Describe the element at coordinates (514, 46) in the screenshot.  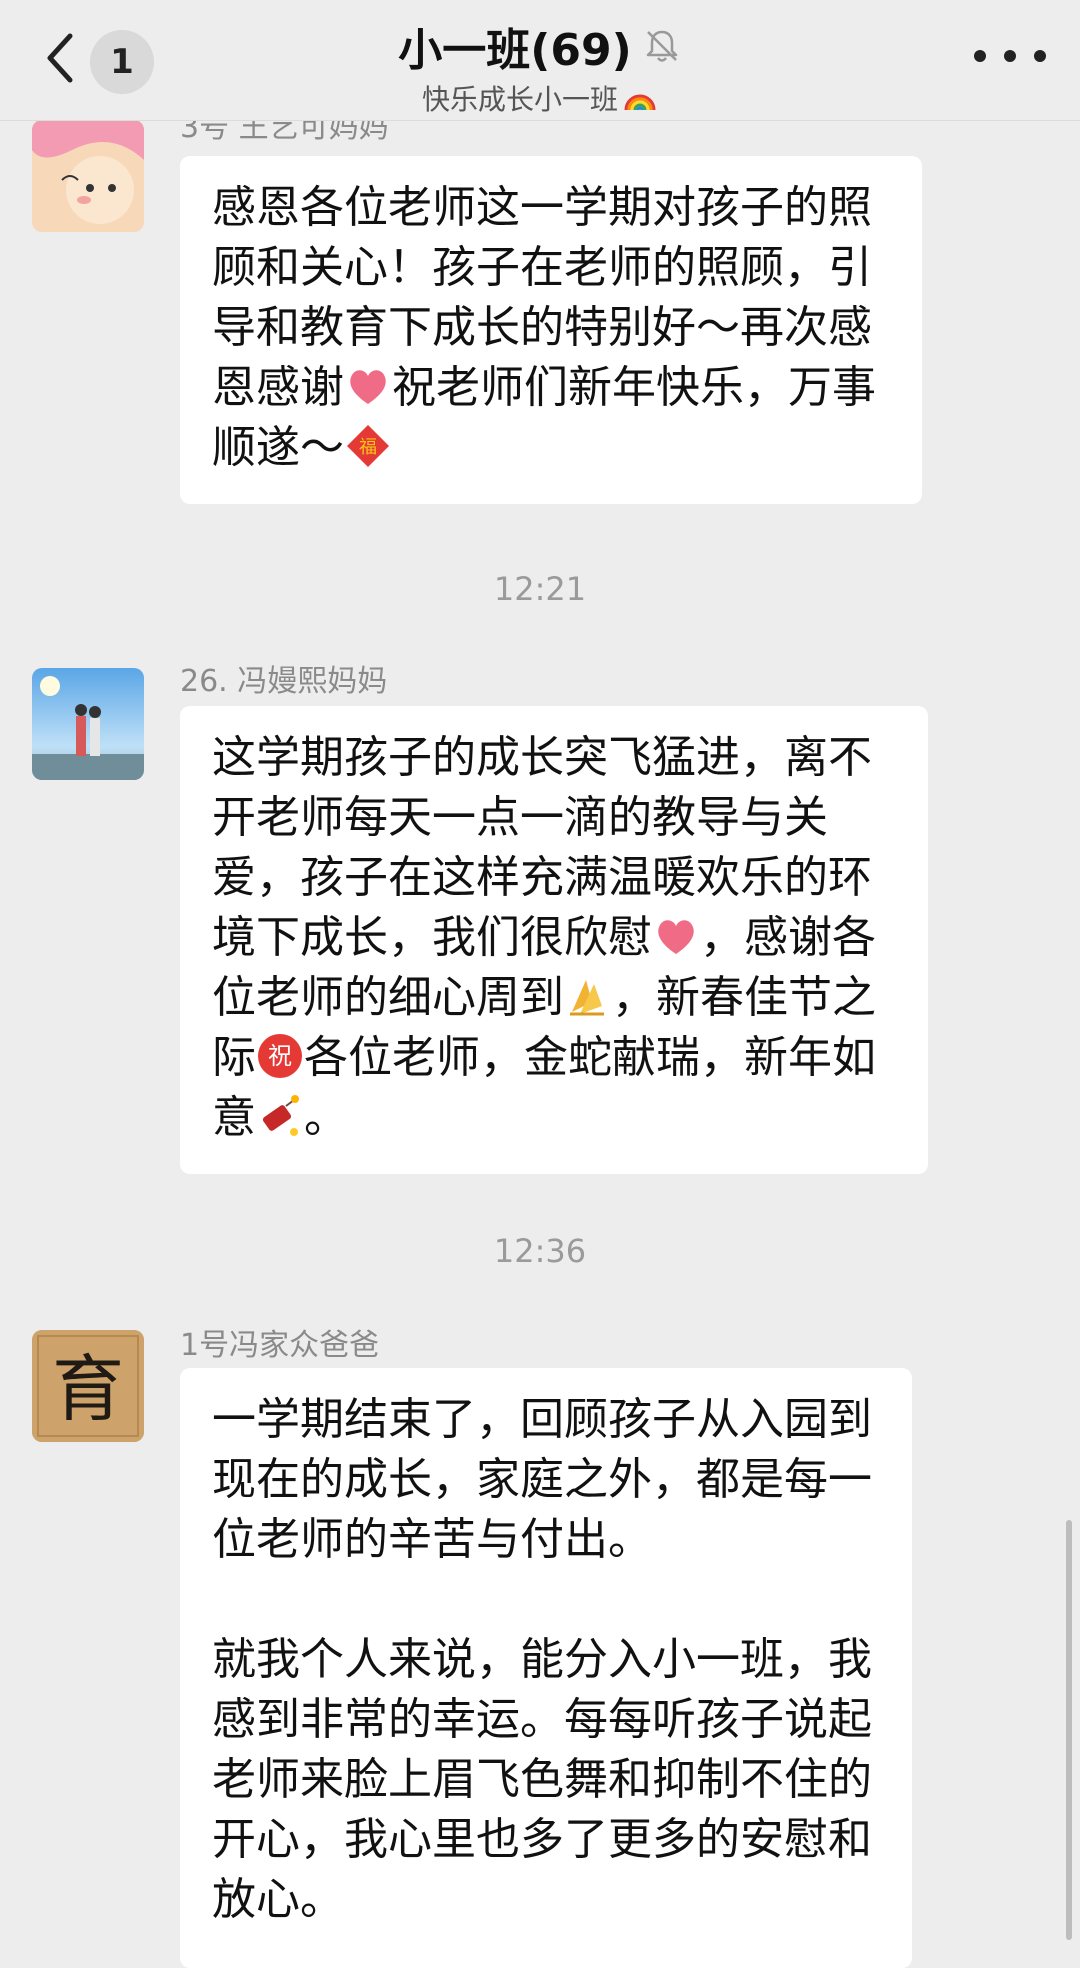
I see `chat-title: 小一班(69)` at that location.